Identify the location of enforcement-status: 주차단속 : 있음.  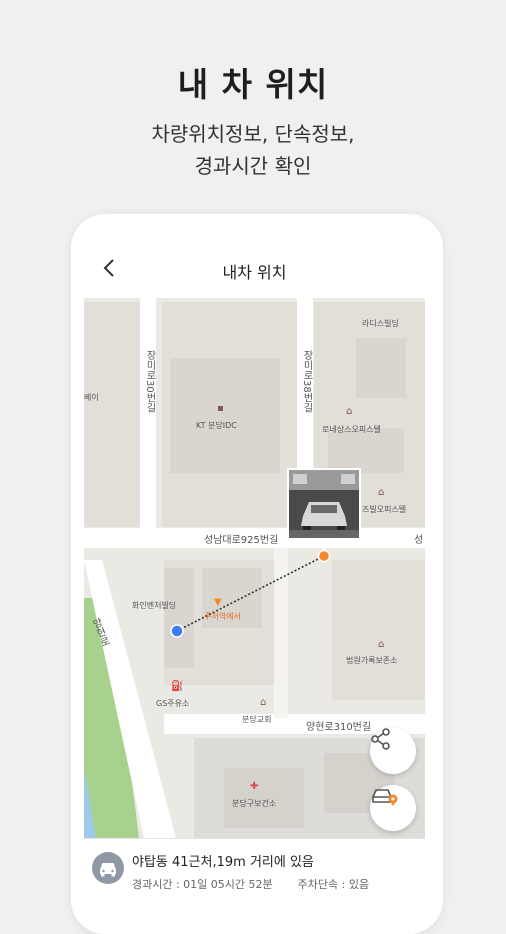
(333, 884).